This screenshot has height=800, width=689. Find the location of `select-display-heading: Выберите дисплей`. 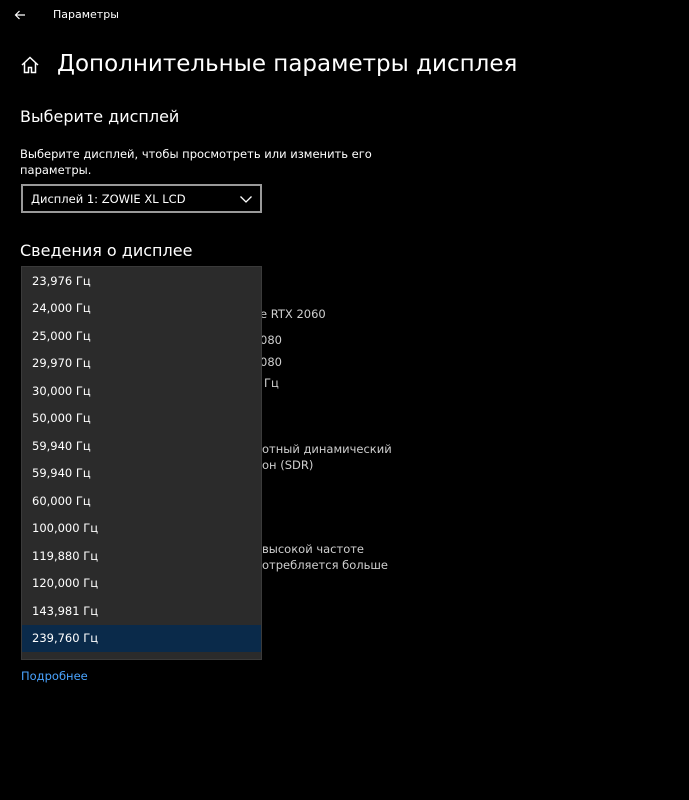

select-display-heading: Выберите дисплей is located at coordinates (100, 116).